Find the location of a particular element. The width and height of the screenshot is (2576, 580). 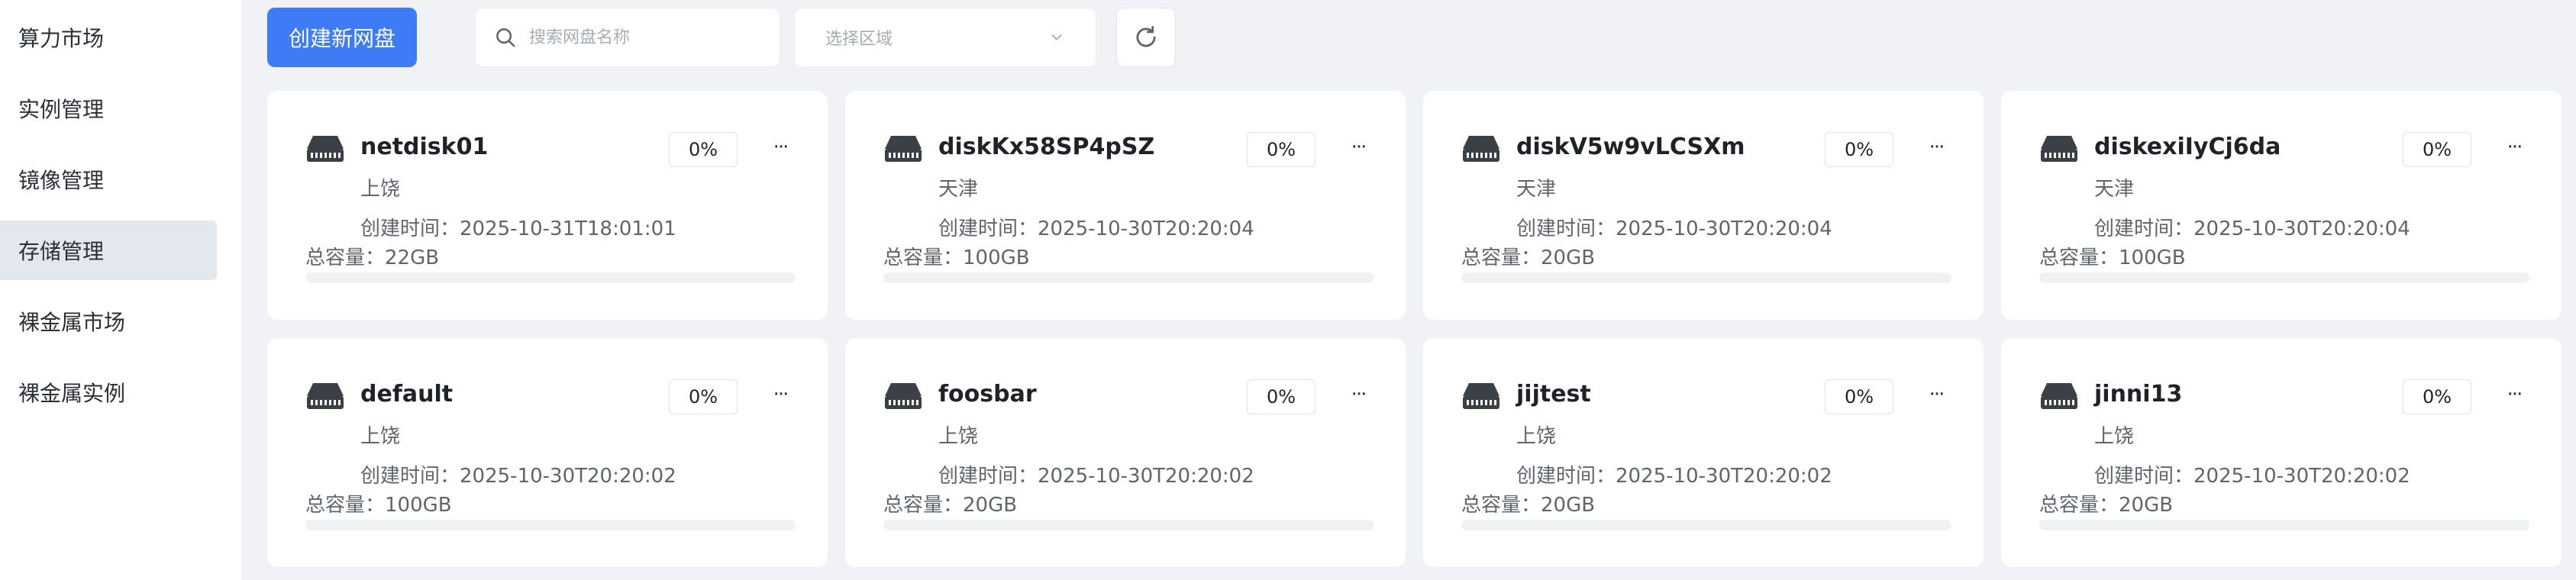

disk-name: jijtest is located at coordinates (1553, 394).